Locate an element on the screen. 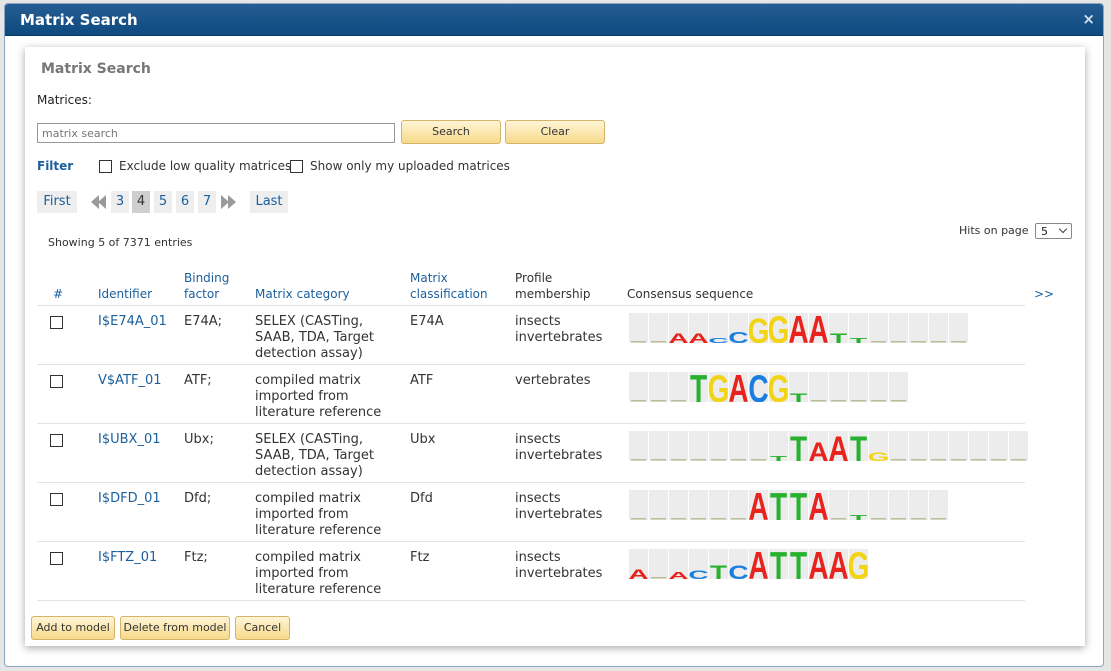  add-to-model-button: Add to model is located at coordinates (73, 628).